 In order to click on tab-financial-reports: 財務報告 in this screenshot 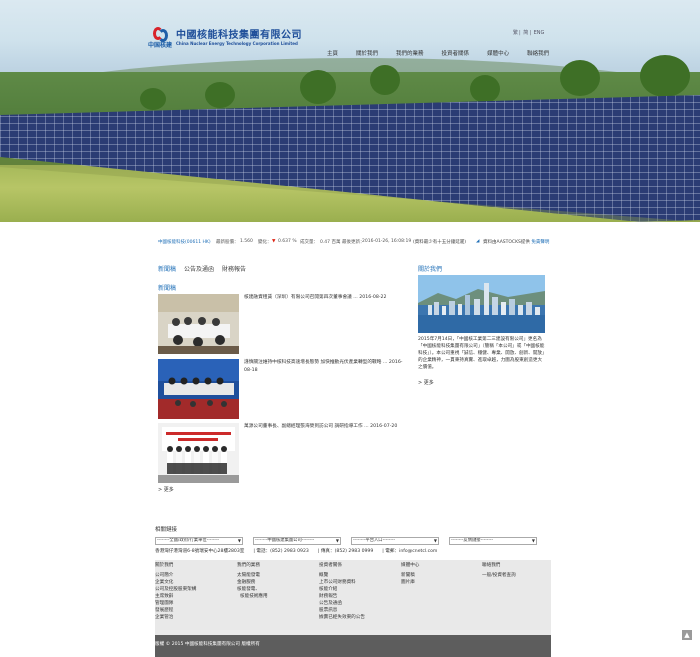, I will do `click(234, 268)`.